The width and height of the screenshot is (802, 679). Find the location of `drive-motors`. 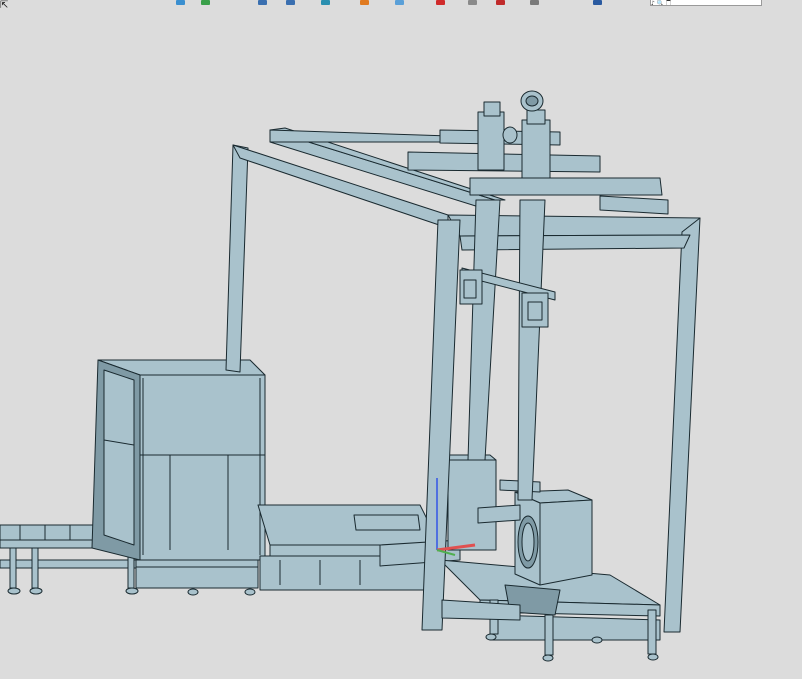

drive-motors is located at coordinates (504, 134).